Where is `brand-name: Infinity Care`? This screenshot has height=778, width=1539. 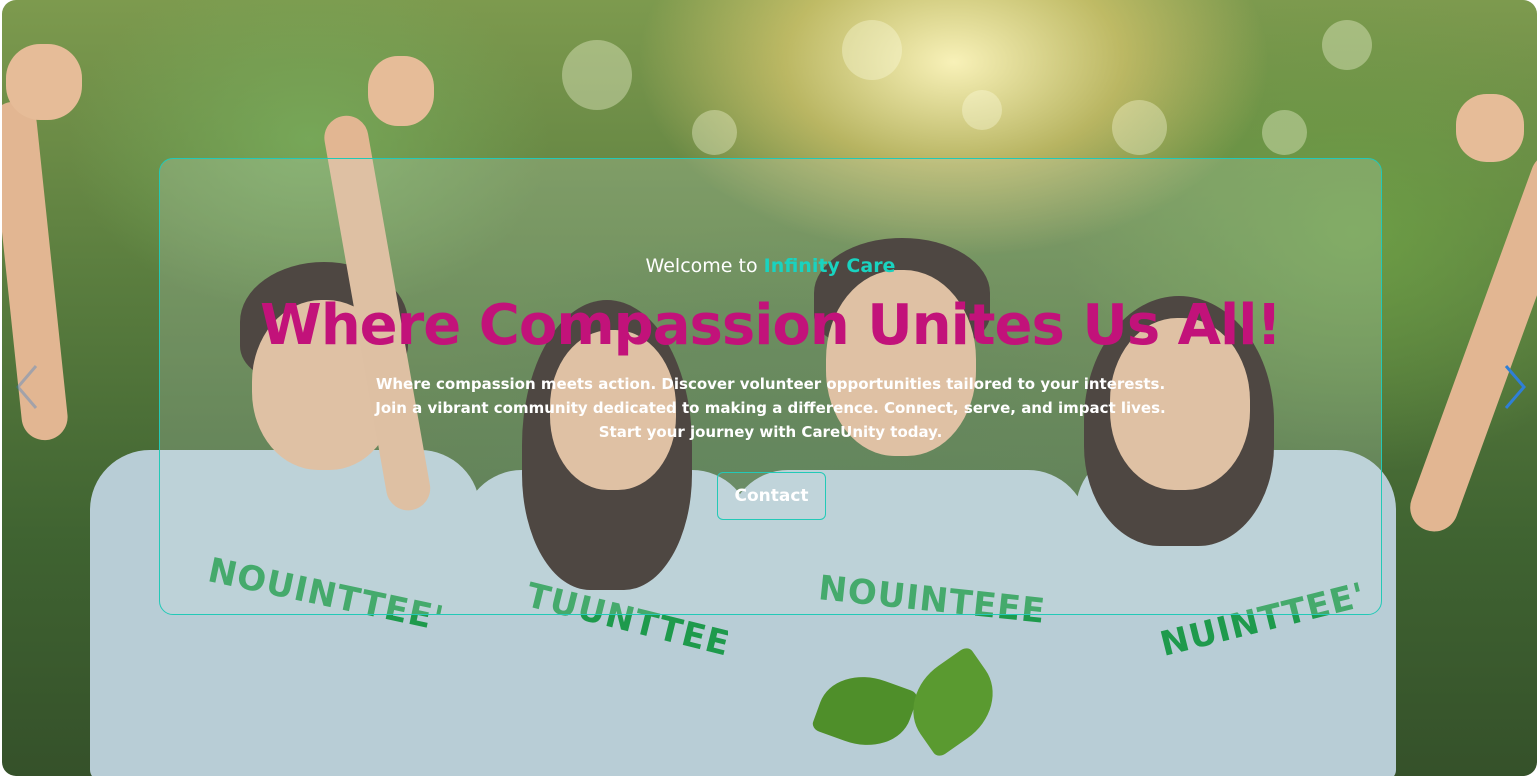 brand-name: Infinity Care is located at coordinates (829, 266).